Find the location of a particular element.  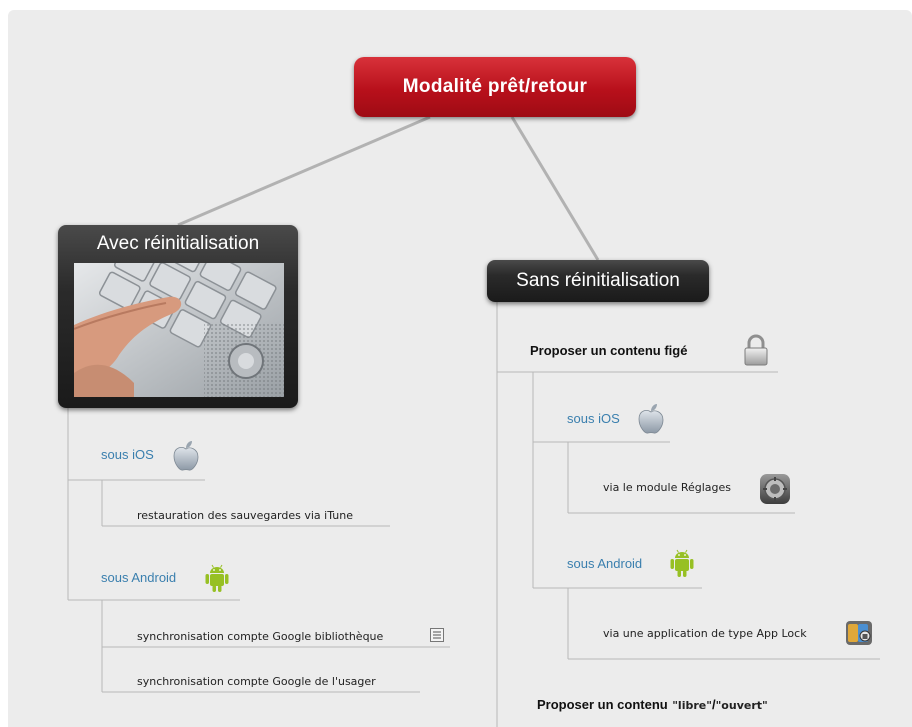

open-content-prefix: Proposer un contenu is located at coordinates (602, 704).